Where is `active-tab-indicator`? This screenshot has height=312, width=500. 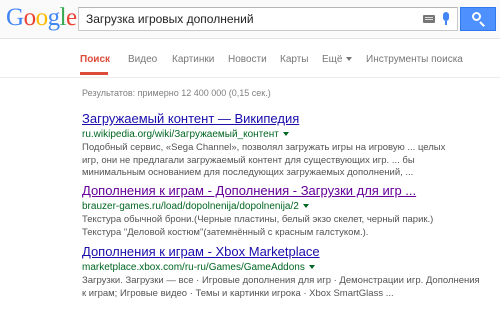 active-tab-indicator is located at coordinates (94, 73).